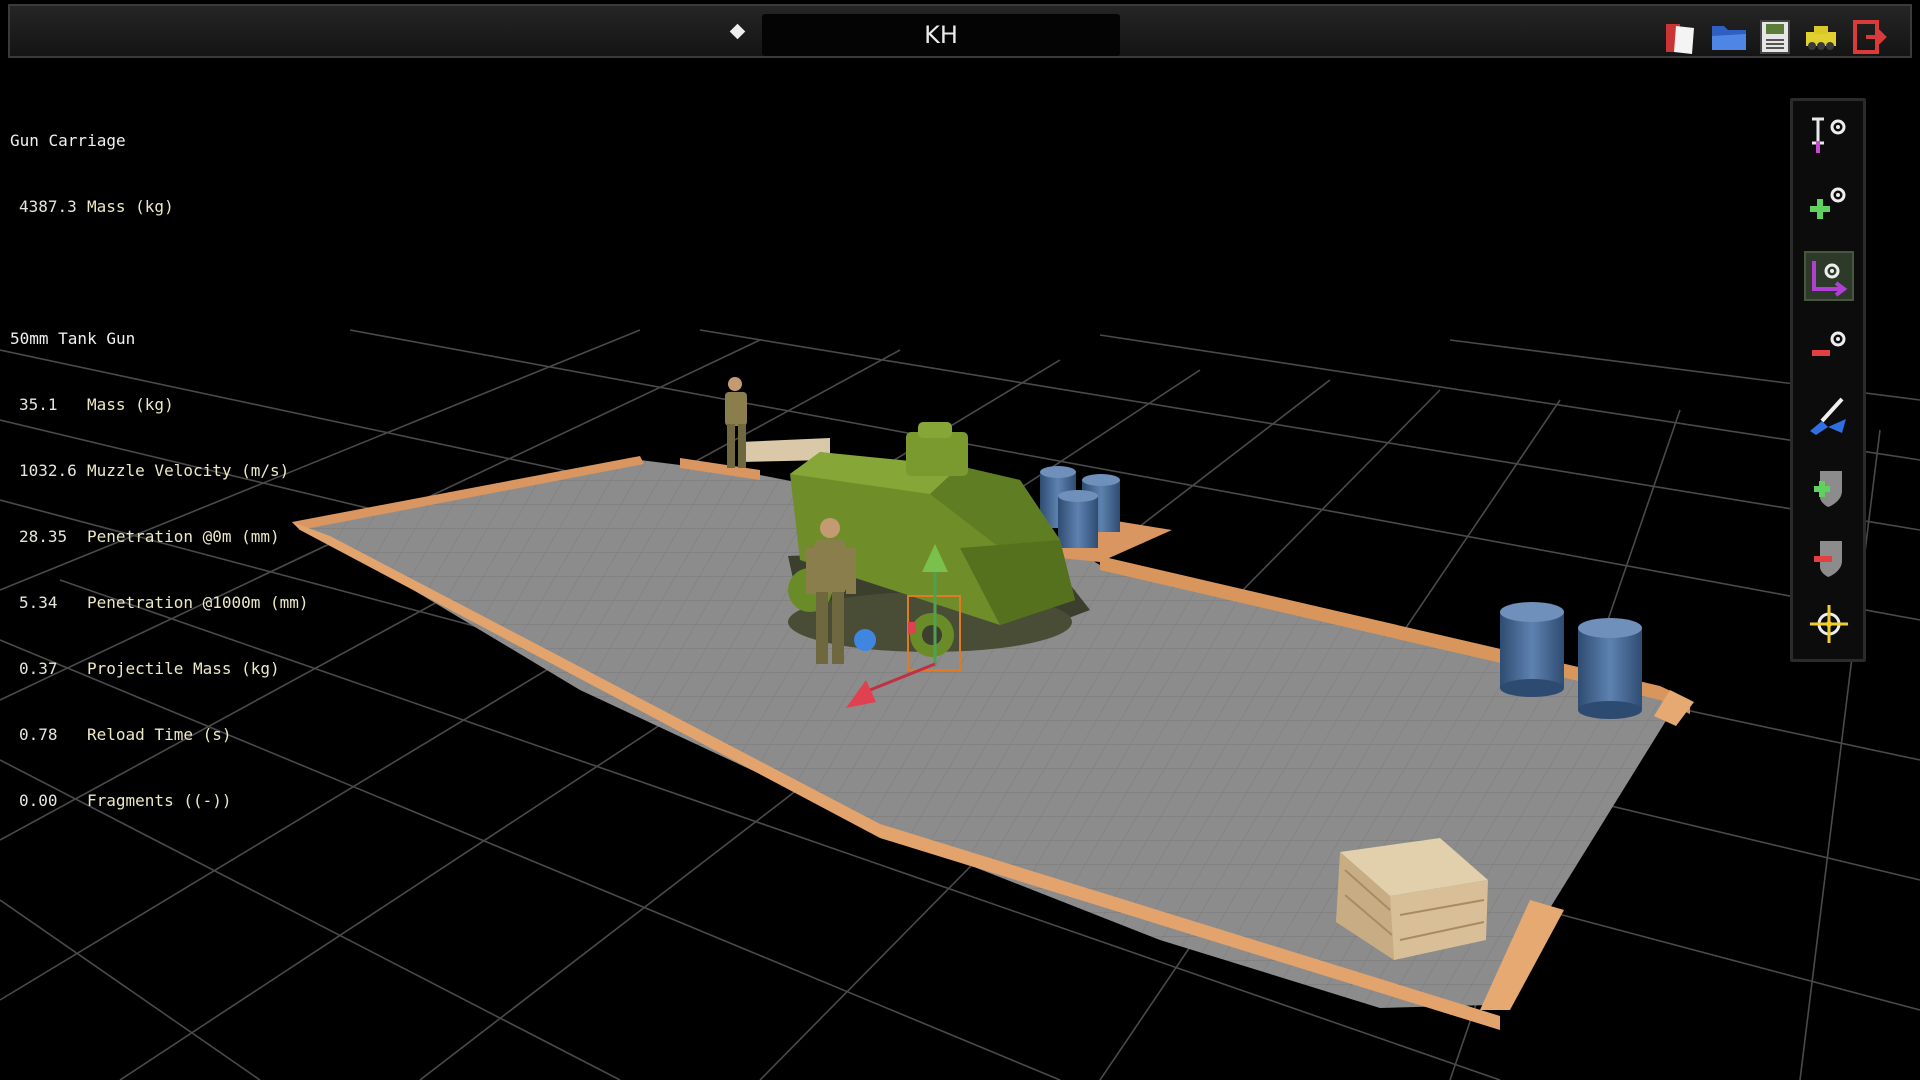  I want to click on add-armor-icon, so click(1829, 486).